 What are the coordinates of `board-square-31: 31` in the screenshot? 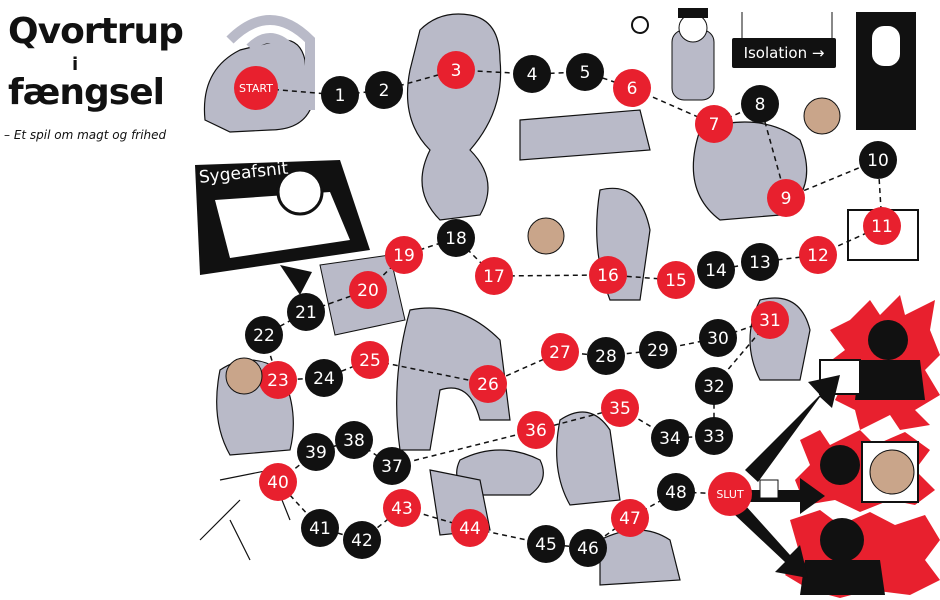 It's located at (770, 320).